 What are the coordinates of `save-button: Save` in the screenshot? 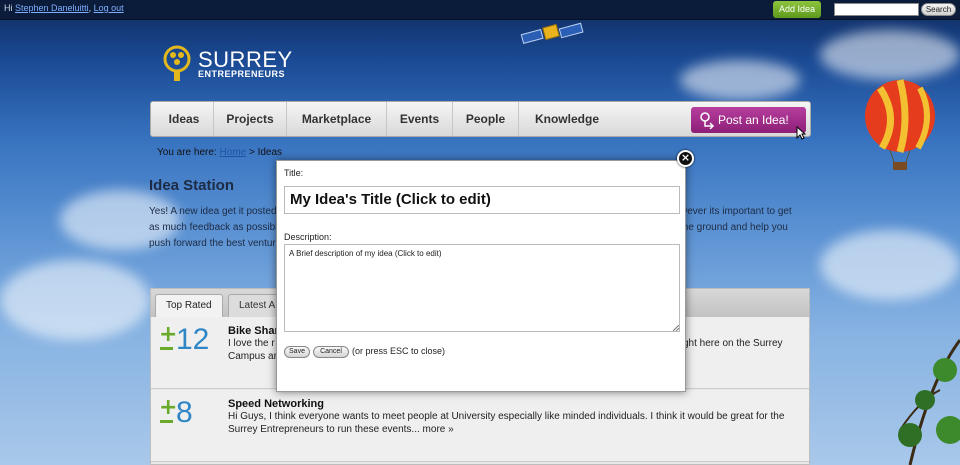 It's located at (297, 352).